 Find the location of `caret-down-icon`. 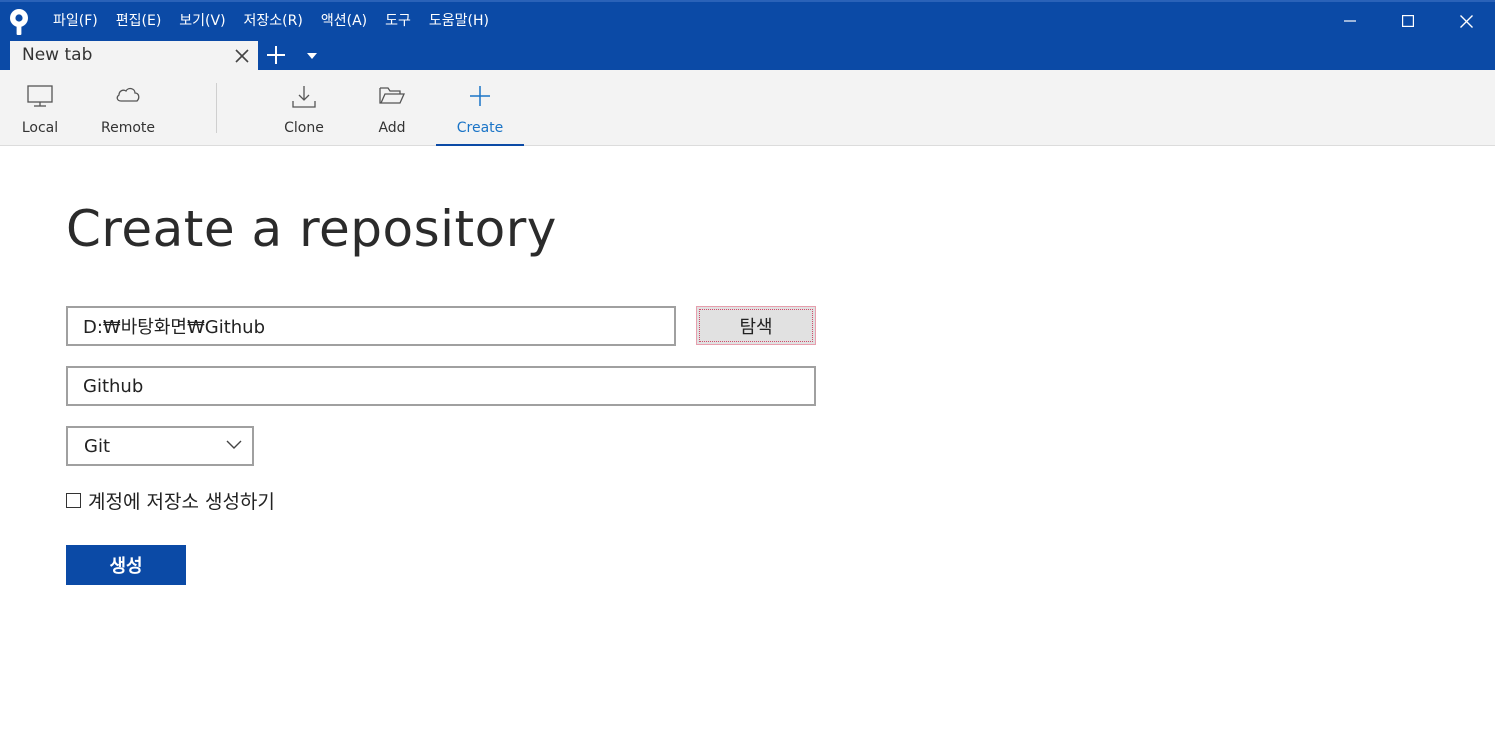

caret-down-icon is located at coordinates (312, 56).